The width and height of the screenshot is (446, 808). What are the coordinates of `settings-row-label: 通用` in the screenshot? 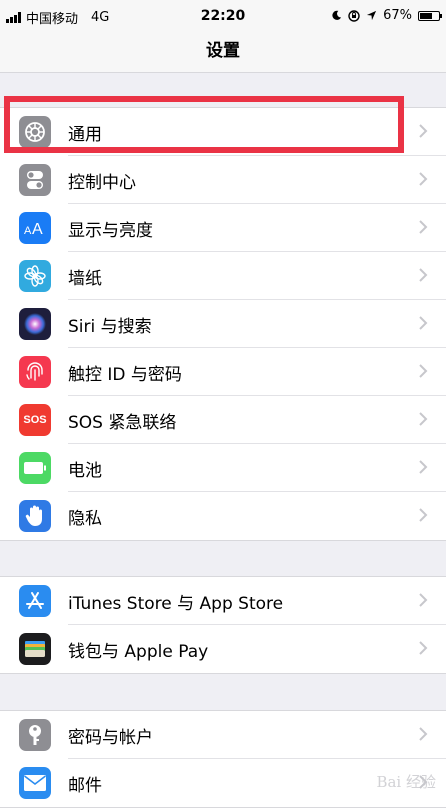 It's located at (85, 134).